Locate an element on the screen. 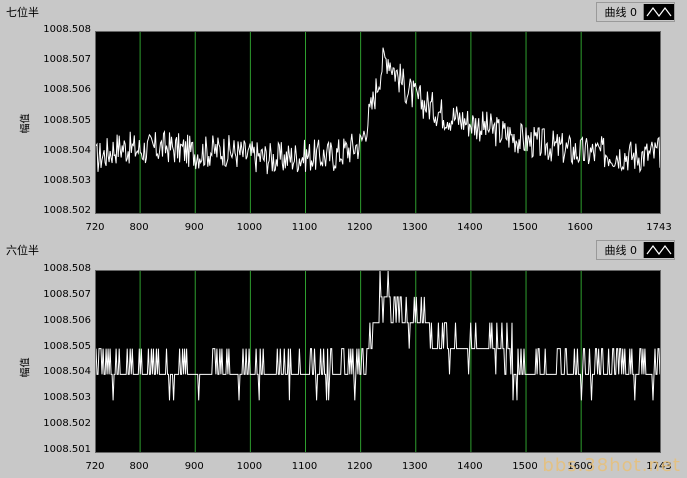  x-tick-label: 1743 is located at coordinates (659, 227).